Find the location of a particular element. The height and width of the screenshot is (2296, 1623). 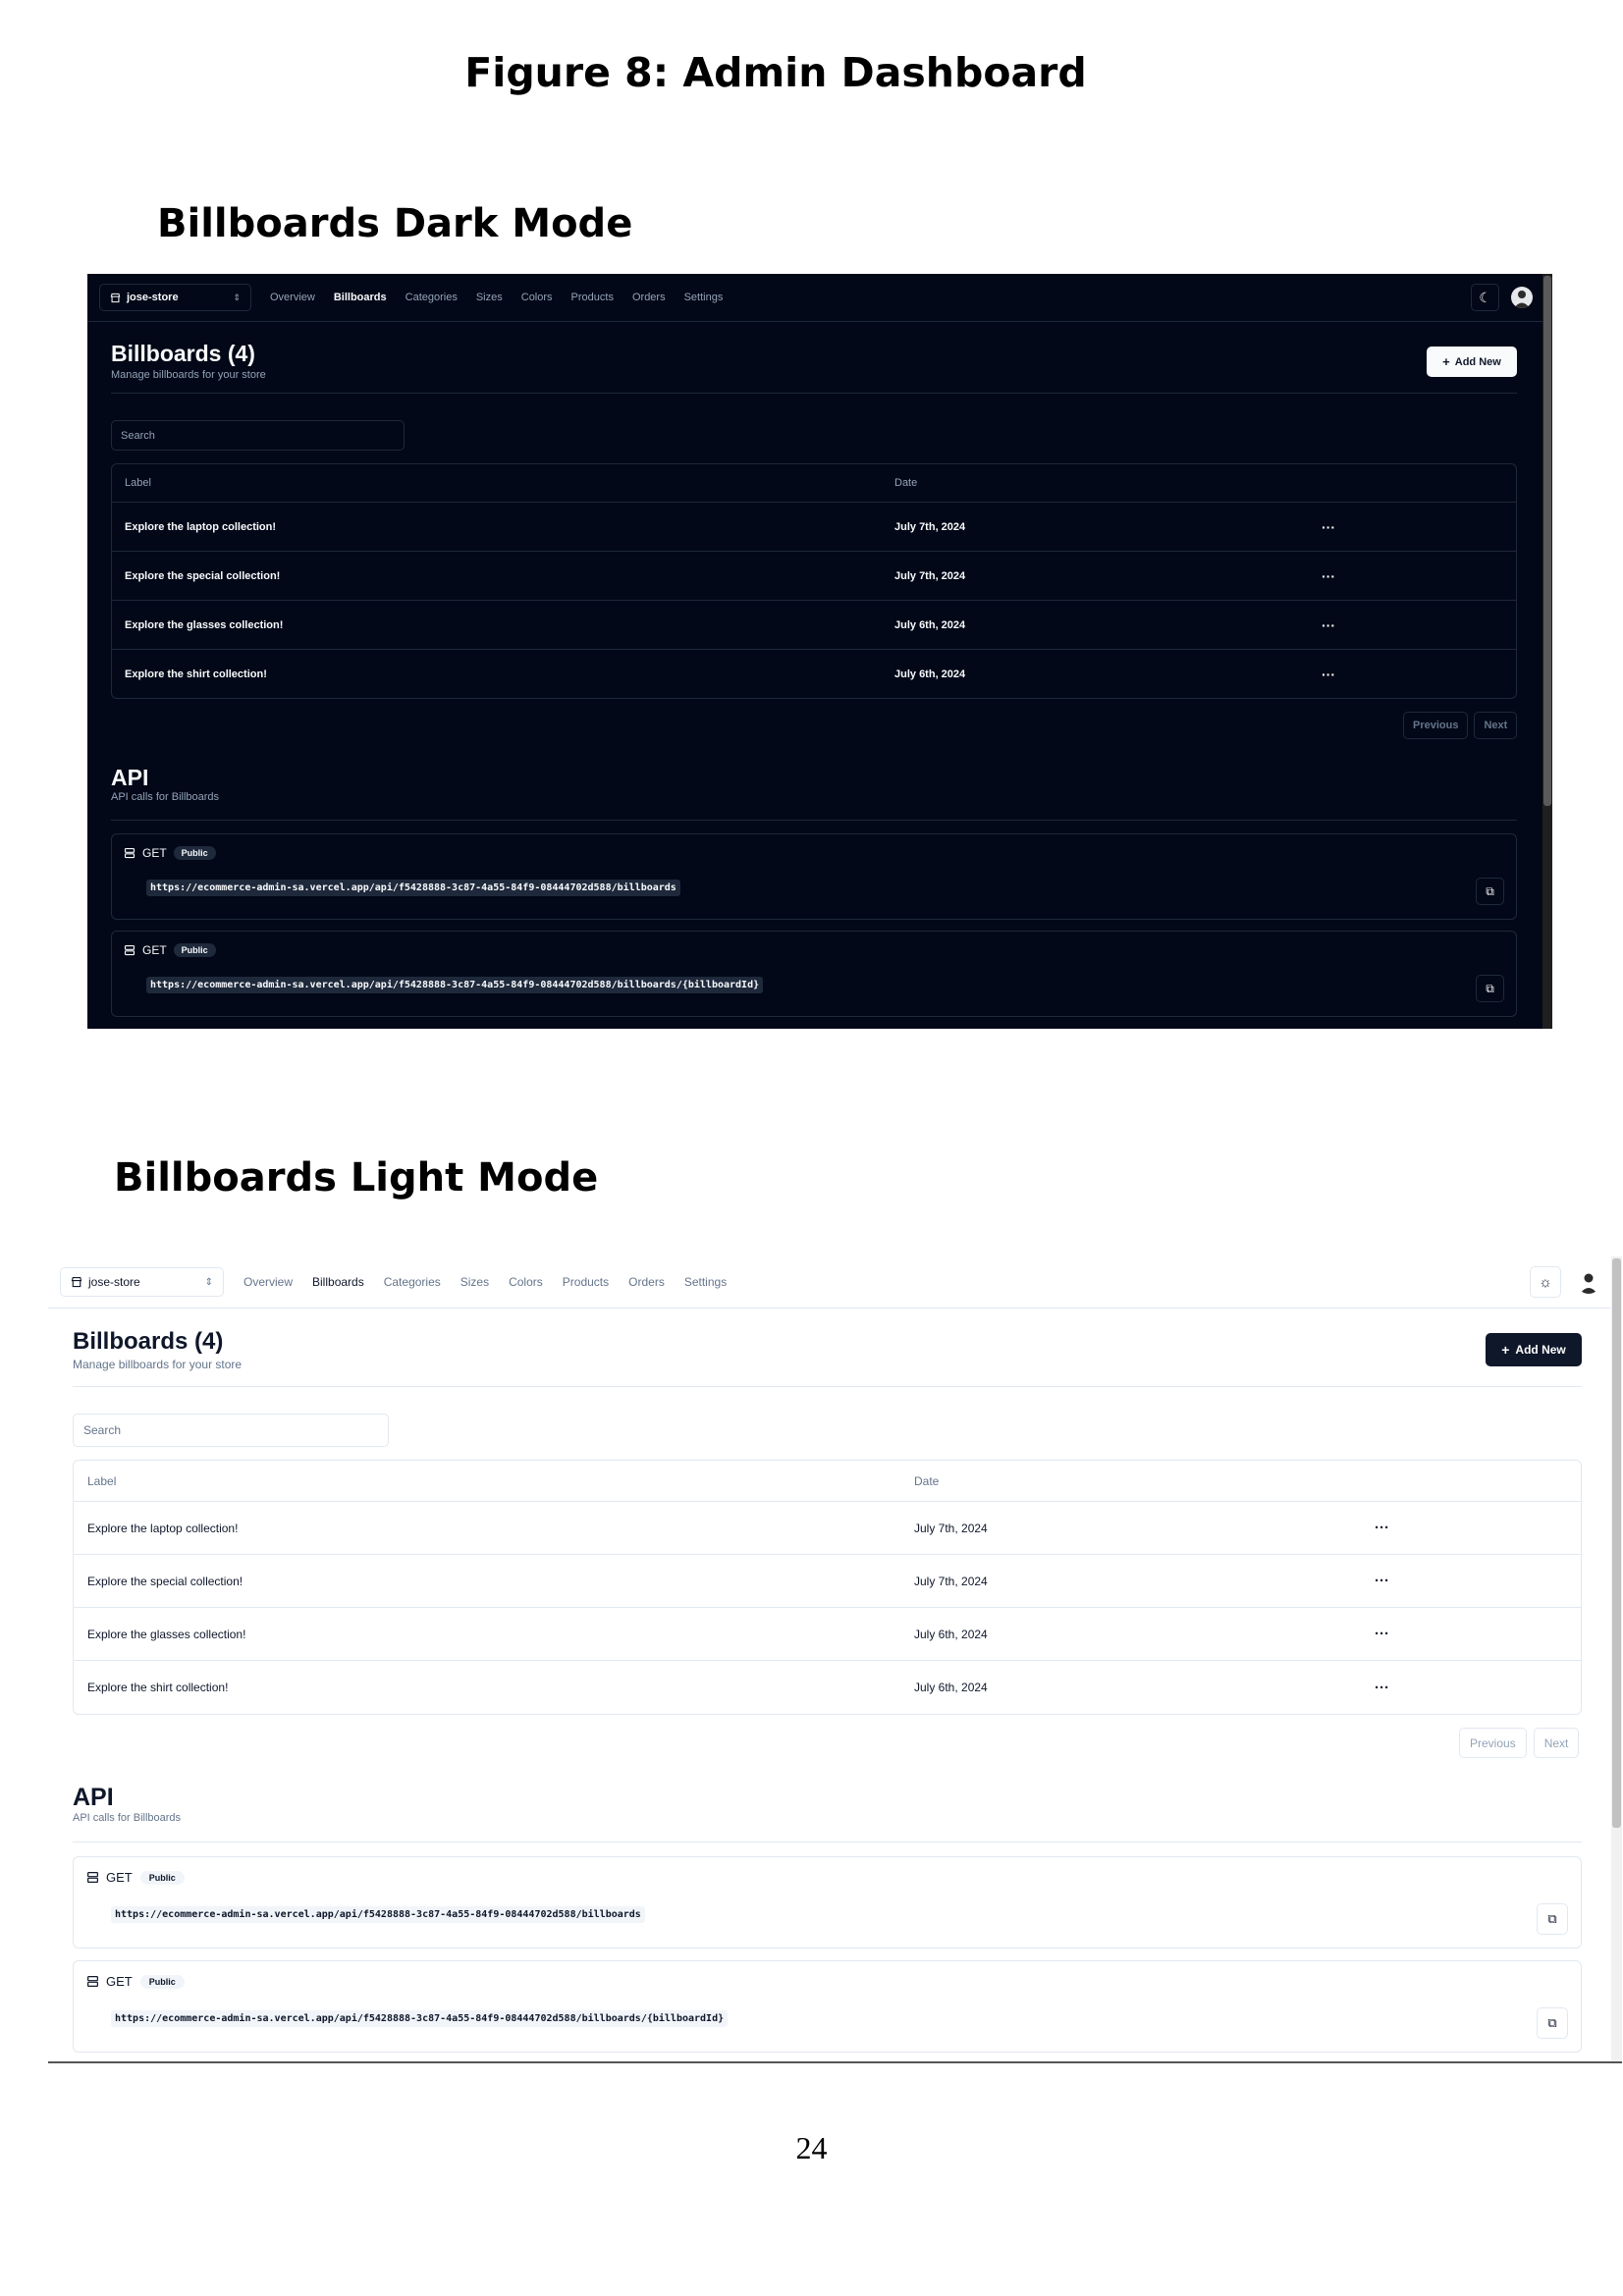

figure-title: Figure 8: Admin Dashboard is located at coordinates (775, 73).